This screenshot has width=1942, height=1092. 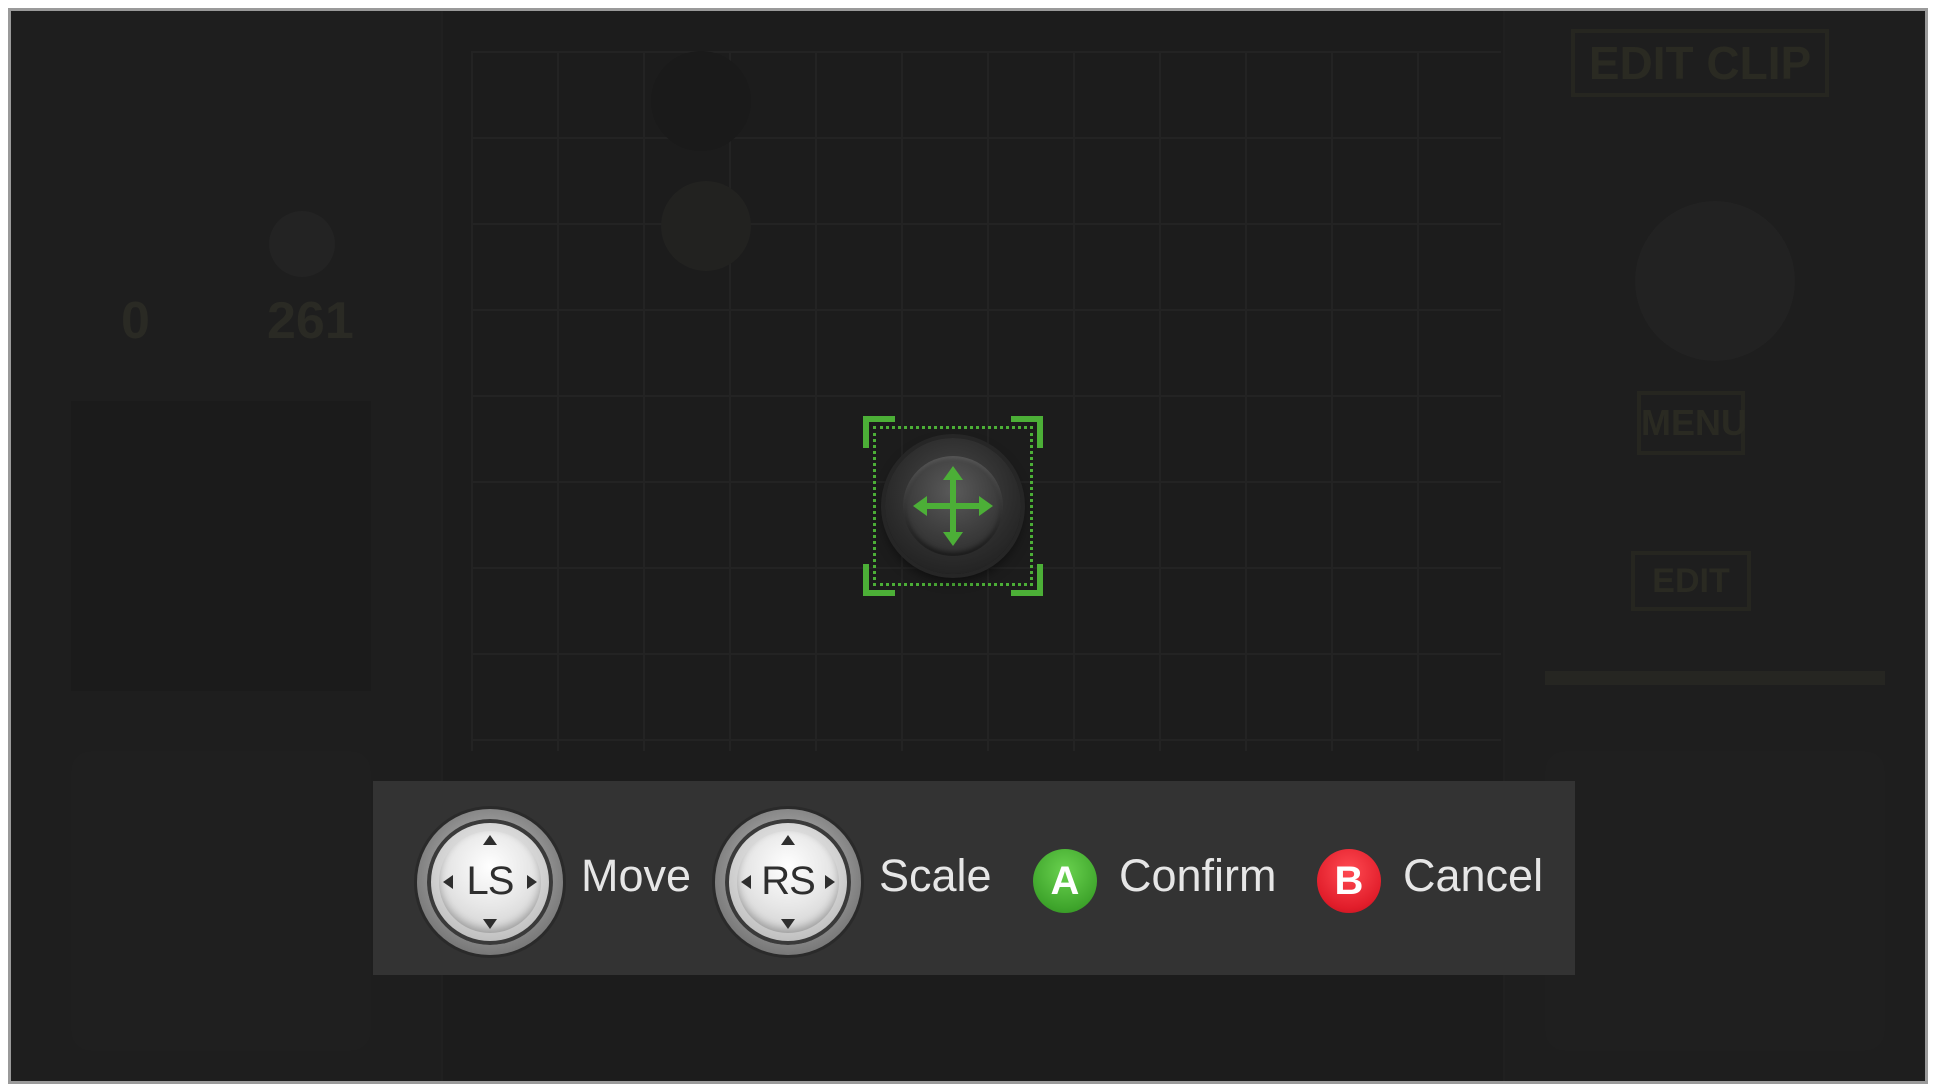 I want to click on dpad-left, so click(x=221, y=901).